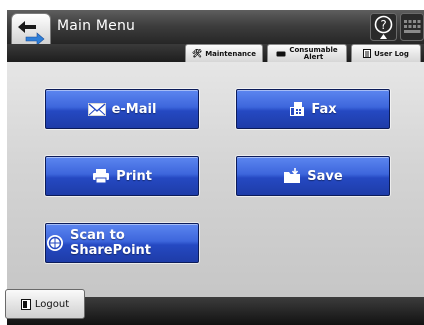  I want to click on keyboard-icon, so click(412, 27).